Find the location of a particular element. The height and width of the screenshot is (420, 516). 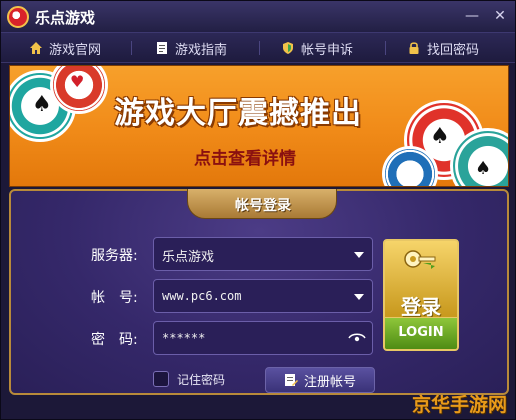

edit-document-icon is located at coordinates (291, 380).